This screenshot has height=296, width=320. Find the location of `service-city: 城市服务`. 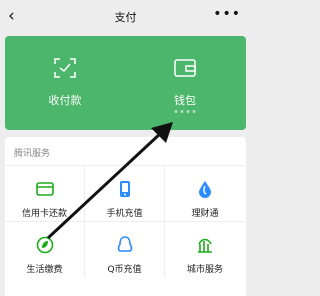

service-city: 城市服务 is located at coordinates (205, 249).